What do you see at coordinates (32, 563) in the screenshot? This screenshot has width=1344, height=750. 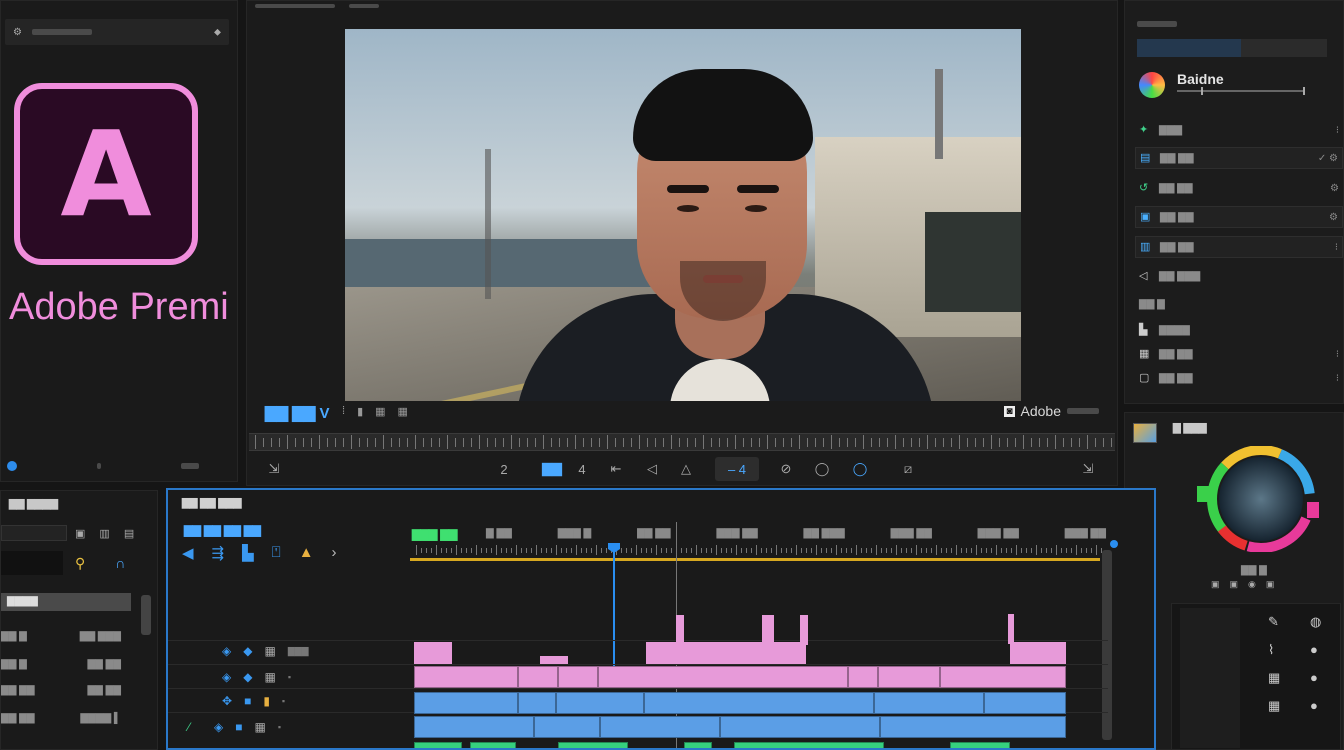 I see `project-filter-input` at bounding box center [32, 563].